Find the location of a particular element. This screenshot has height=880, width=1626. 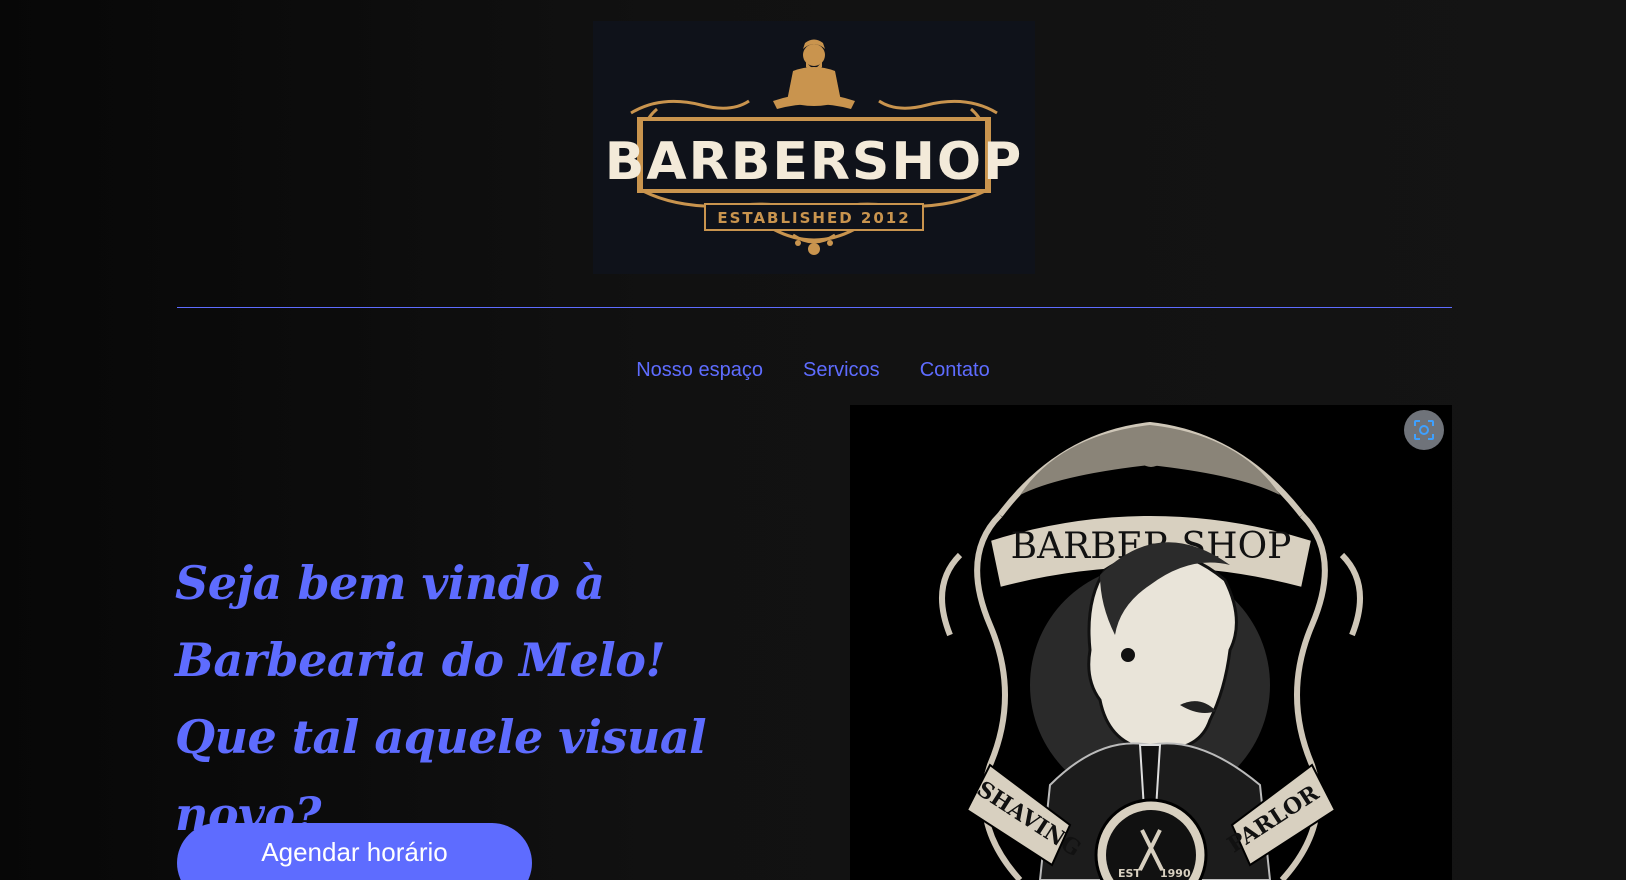

main-nav: Nosso espaço Servicos Contato is located at coordinates (813, 370).